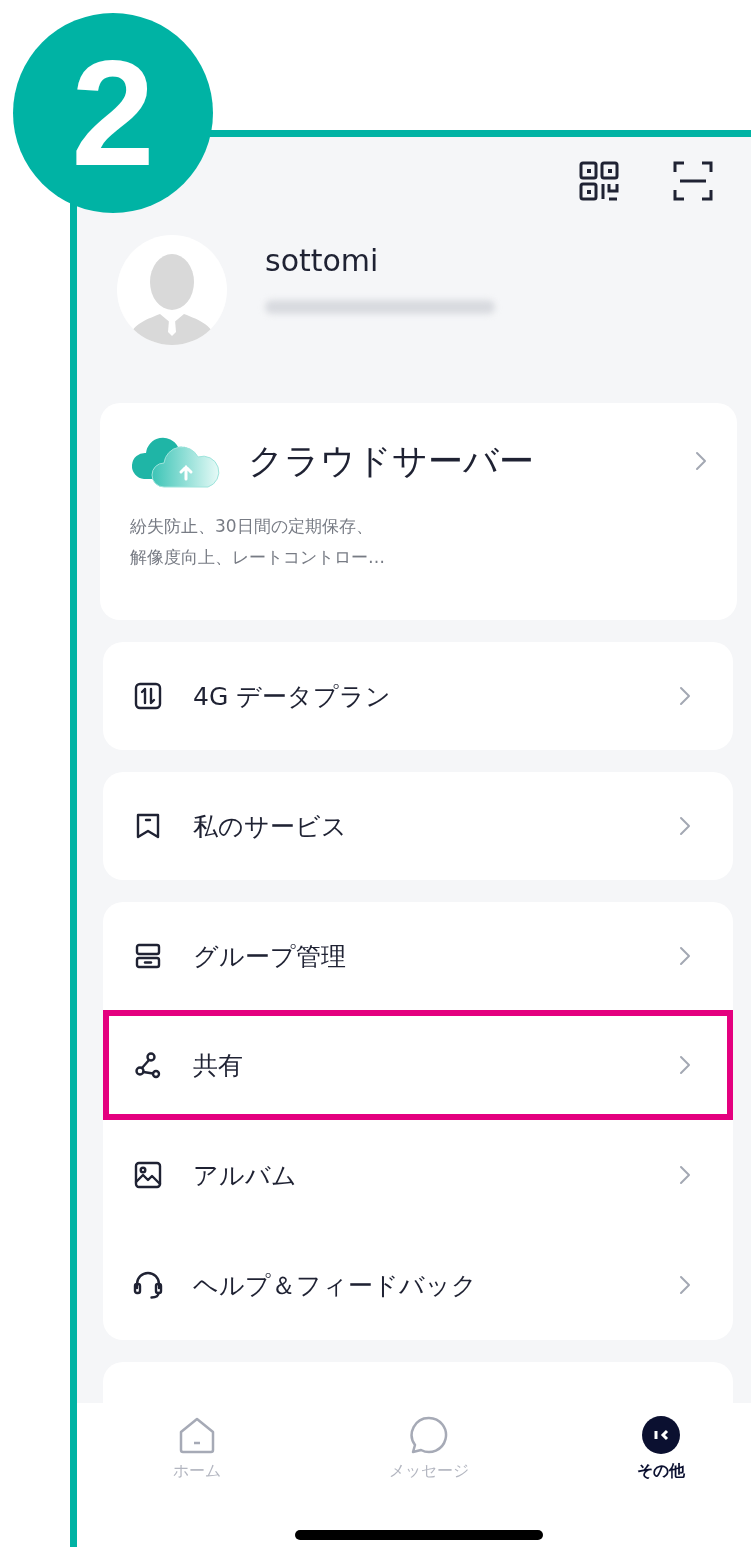 The width and height of the screenshot is (751, 1547). I want to click on menu-item-label: 共有, so click(218, 1065).